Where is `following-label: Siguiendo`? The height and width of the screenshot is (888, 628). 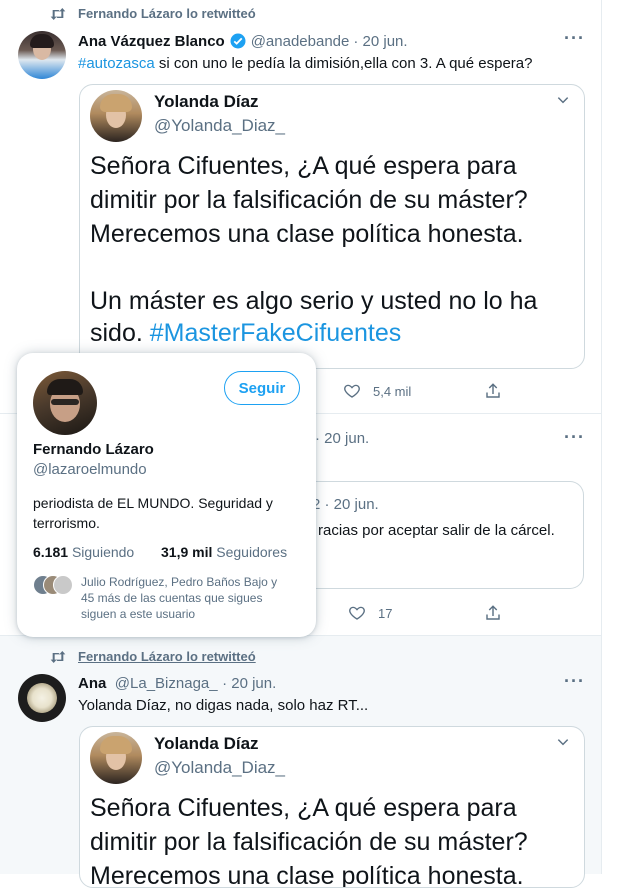
following-label: Siguiendo is located at coordinates (103, 552).